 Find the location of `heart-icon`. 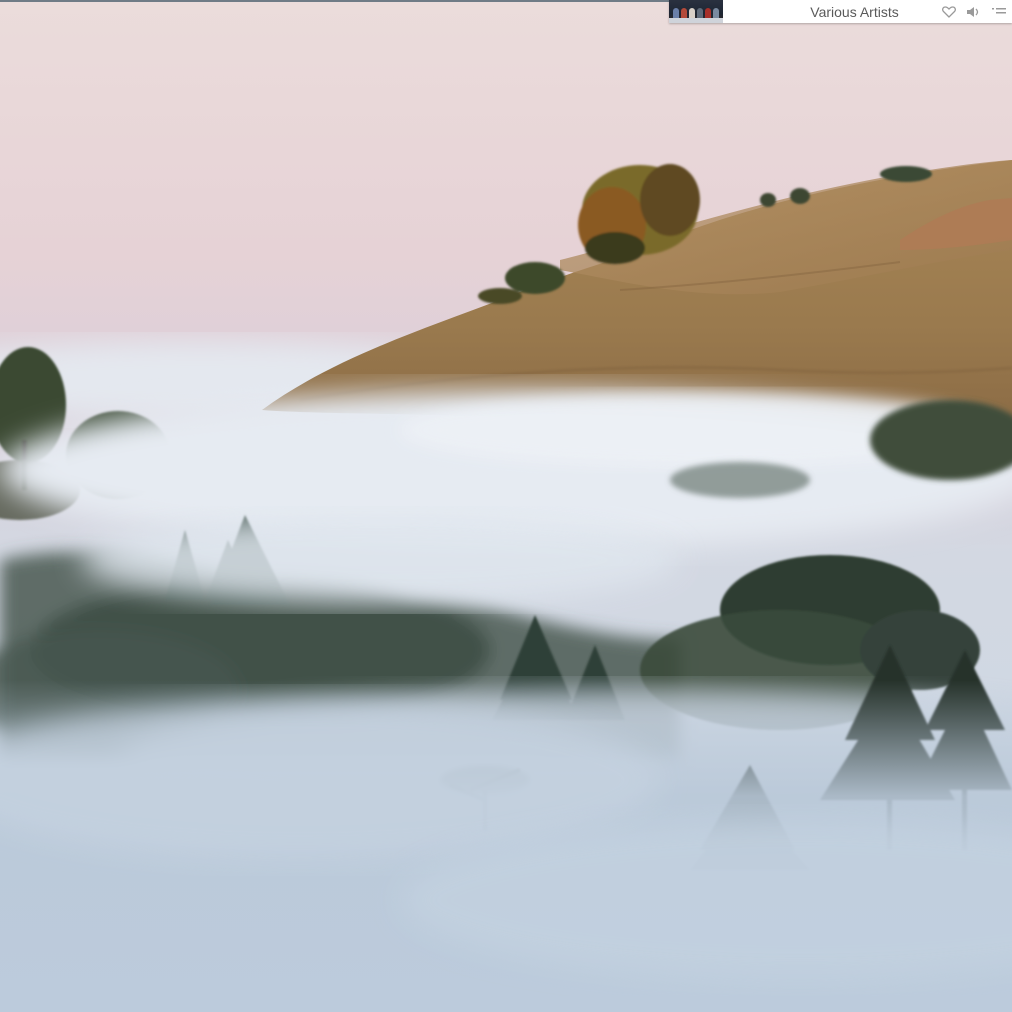

heart-icon is located at coordinates (949, 11).